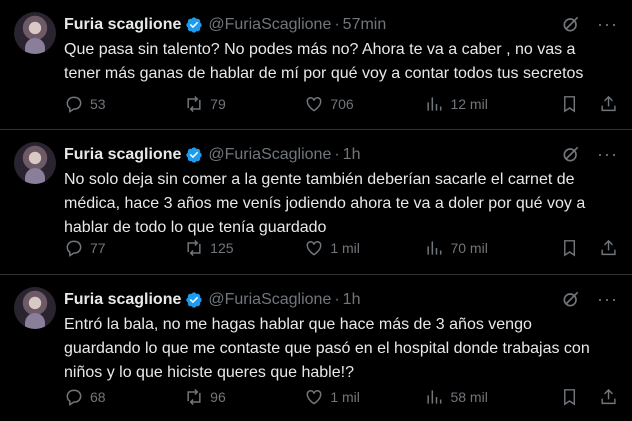 The height and width of the screenshot is (421, 632). What do you see at coordinates (364, 104) in the screenshot?
I see `like-button: 706` at bounding box center [364, 104].